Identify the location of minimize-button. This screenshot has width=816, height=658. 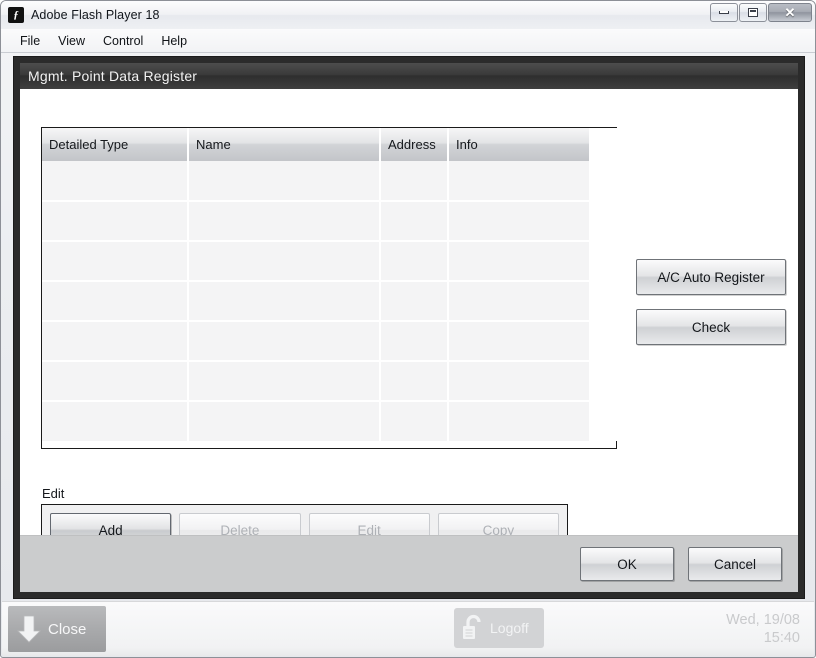
(724, 12).